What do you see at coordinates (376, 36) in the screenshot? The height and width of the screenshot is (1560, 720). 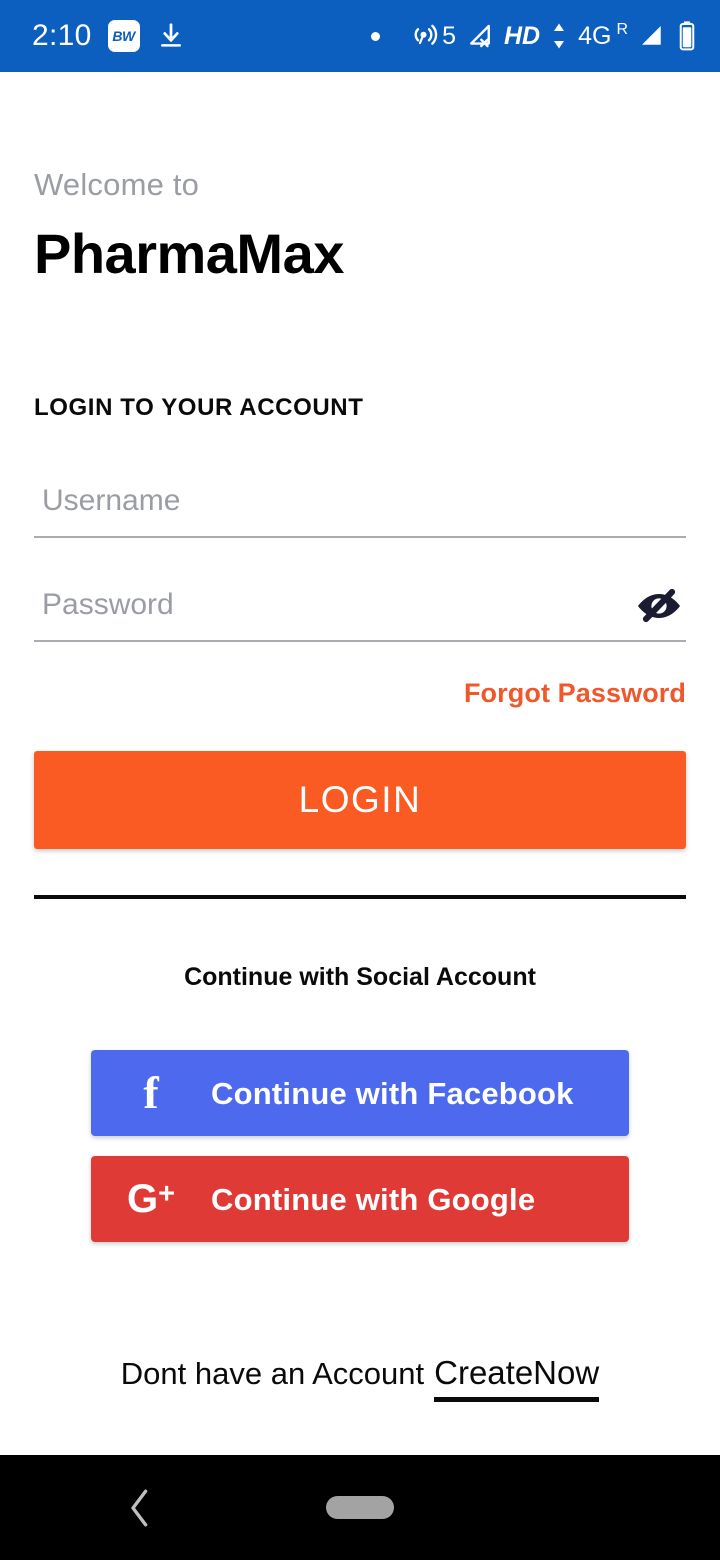 I see `notification-dot-icon` at bounding box center [376, 36].